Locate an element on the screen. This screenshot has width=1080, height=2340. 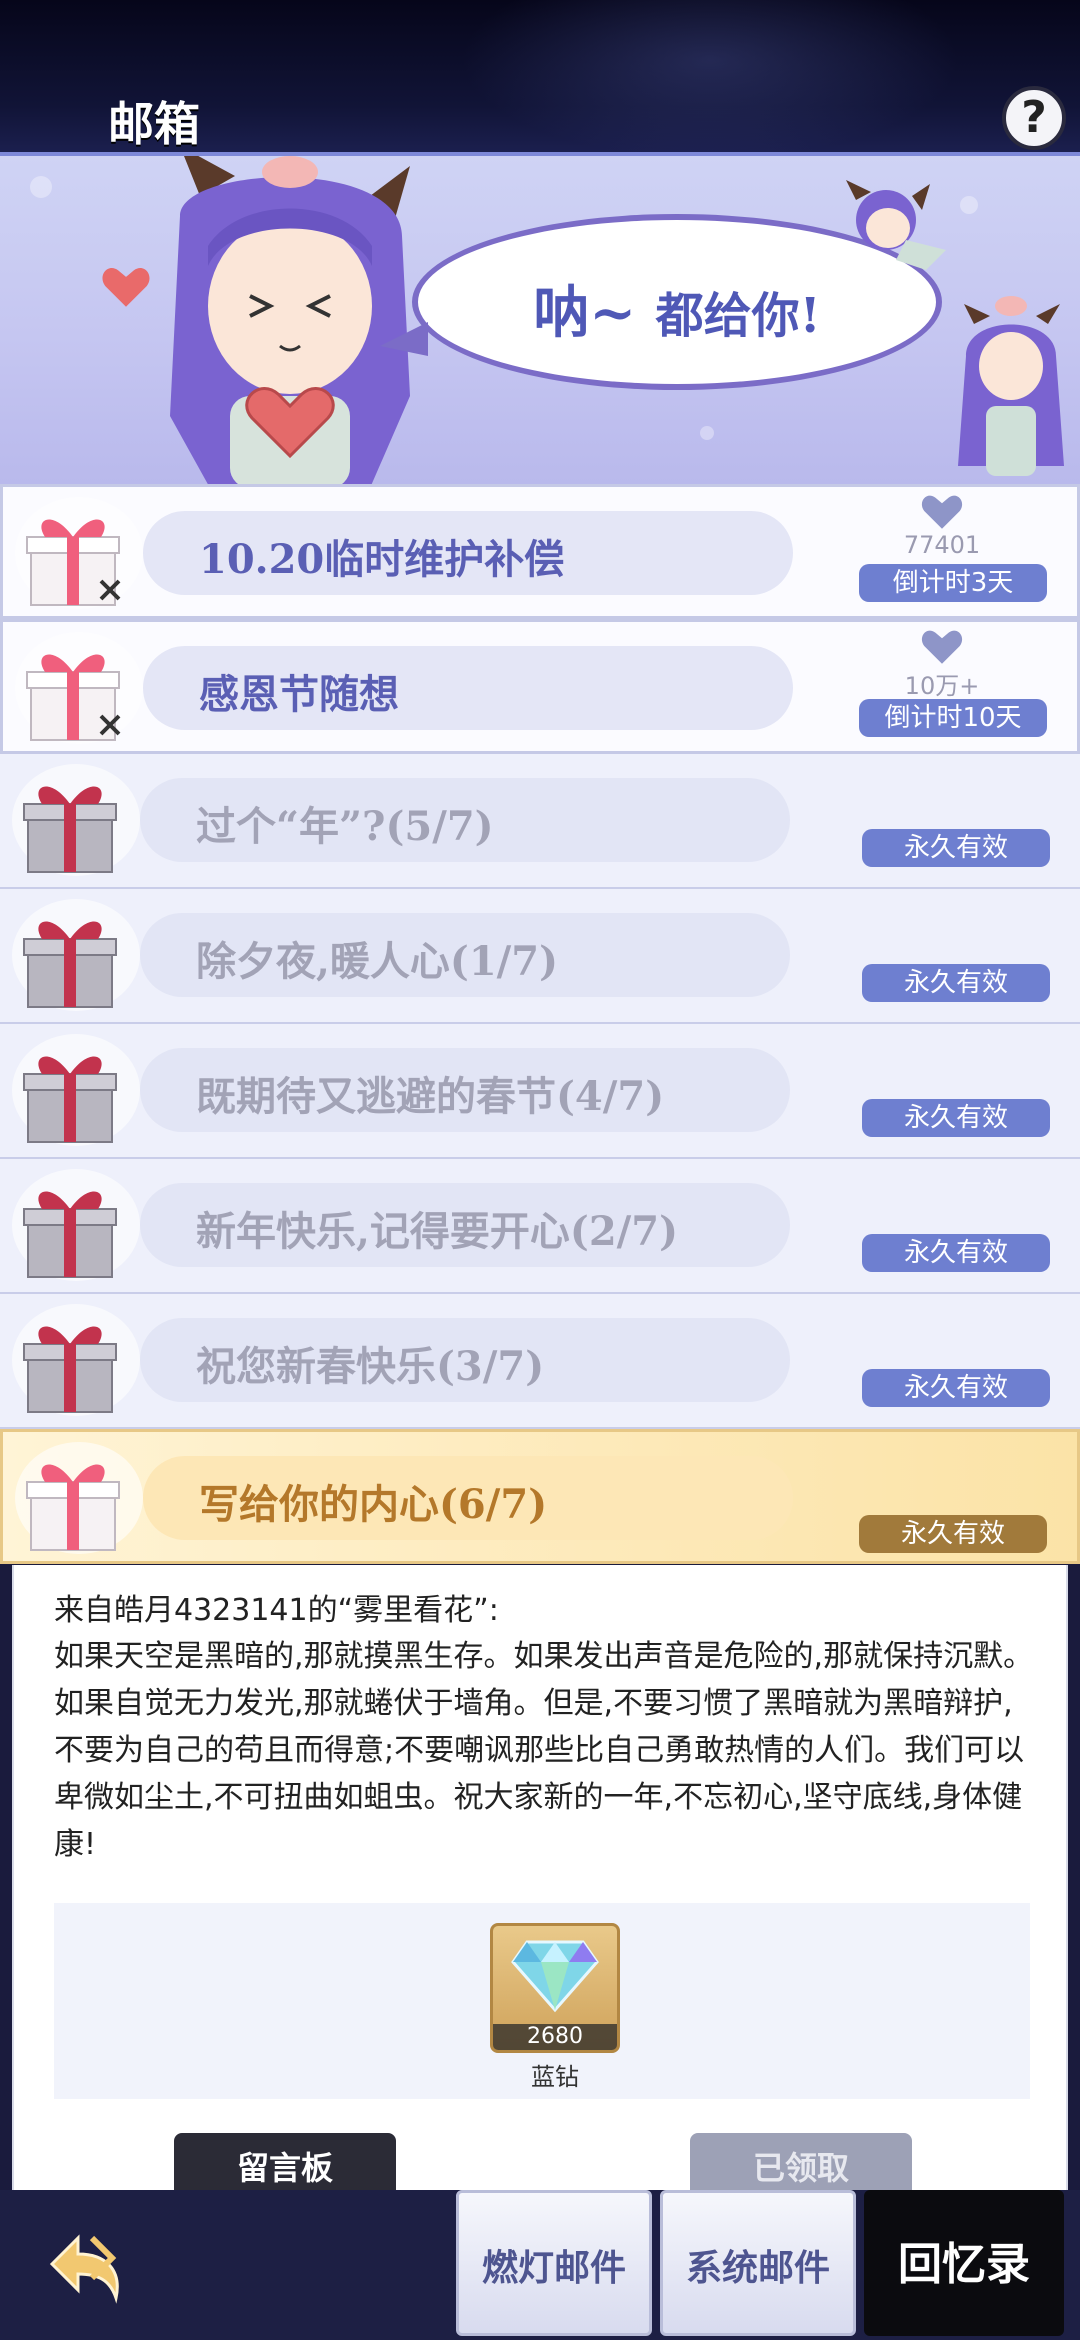
mail-item: 除夕夜,暖人心(1/7) 永久有效 is located at coordinates (540, 956).